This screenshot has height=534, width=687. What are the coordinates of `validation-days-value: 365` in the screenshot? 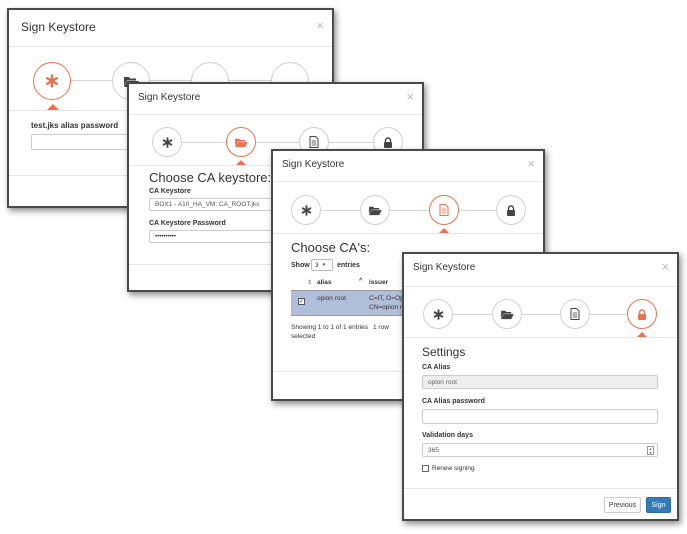 It's located at (433, 450).